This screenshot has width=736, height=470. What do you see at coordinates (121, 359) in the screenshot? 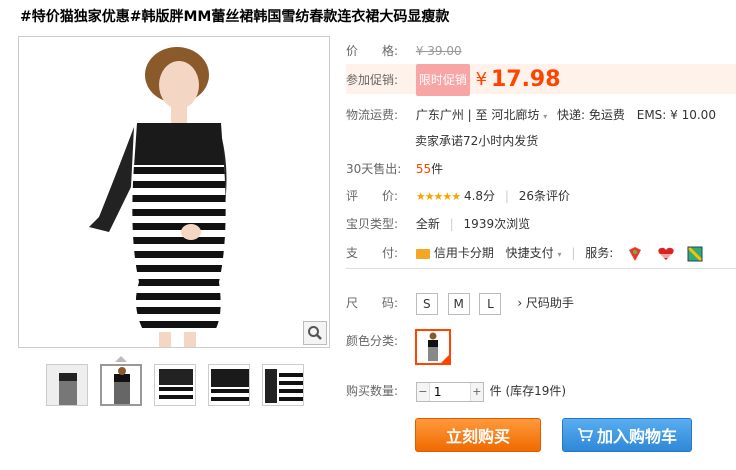
I see `thumbnail-selected-indicator` at bounding box center [121, 359].